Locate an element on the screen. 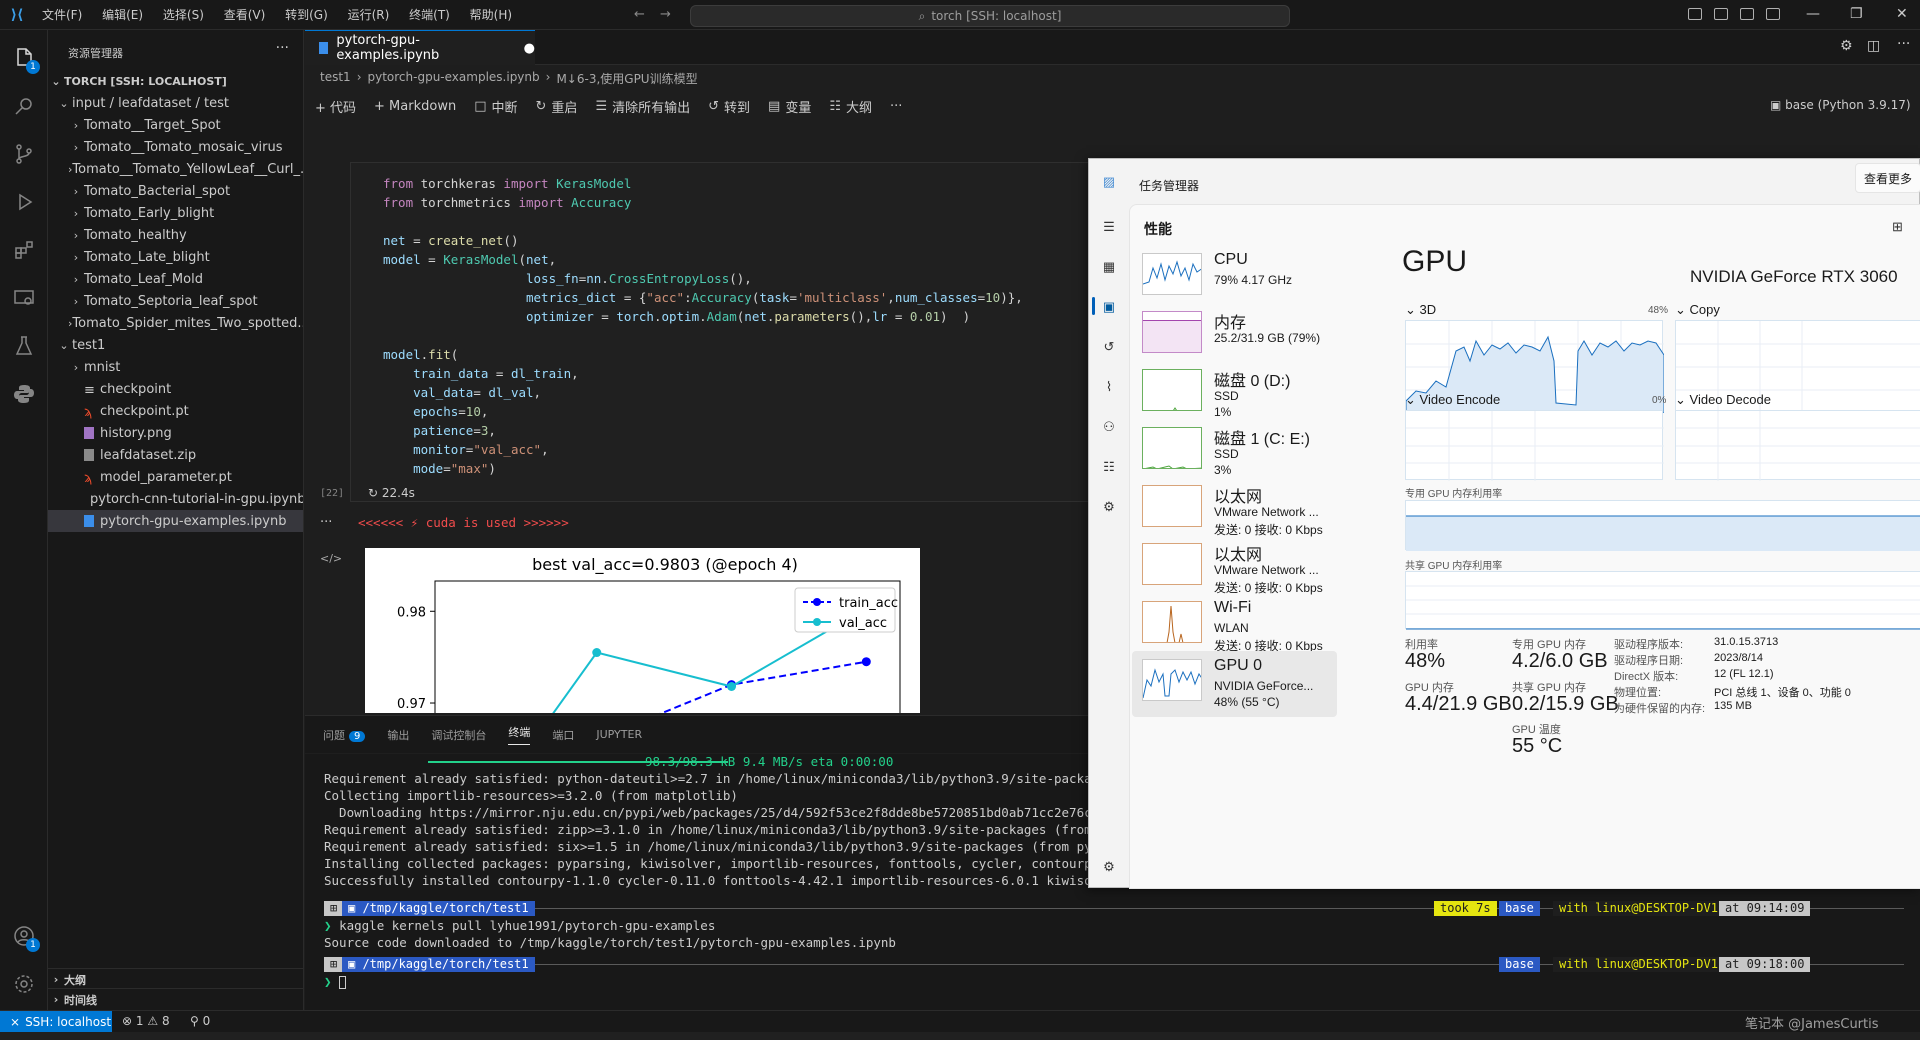  view-more-button: 查看更多 is located at coordinates (1887, 178).